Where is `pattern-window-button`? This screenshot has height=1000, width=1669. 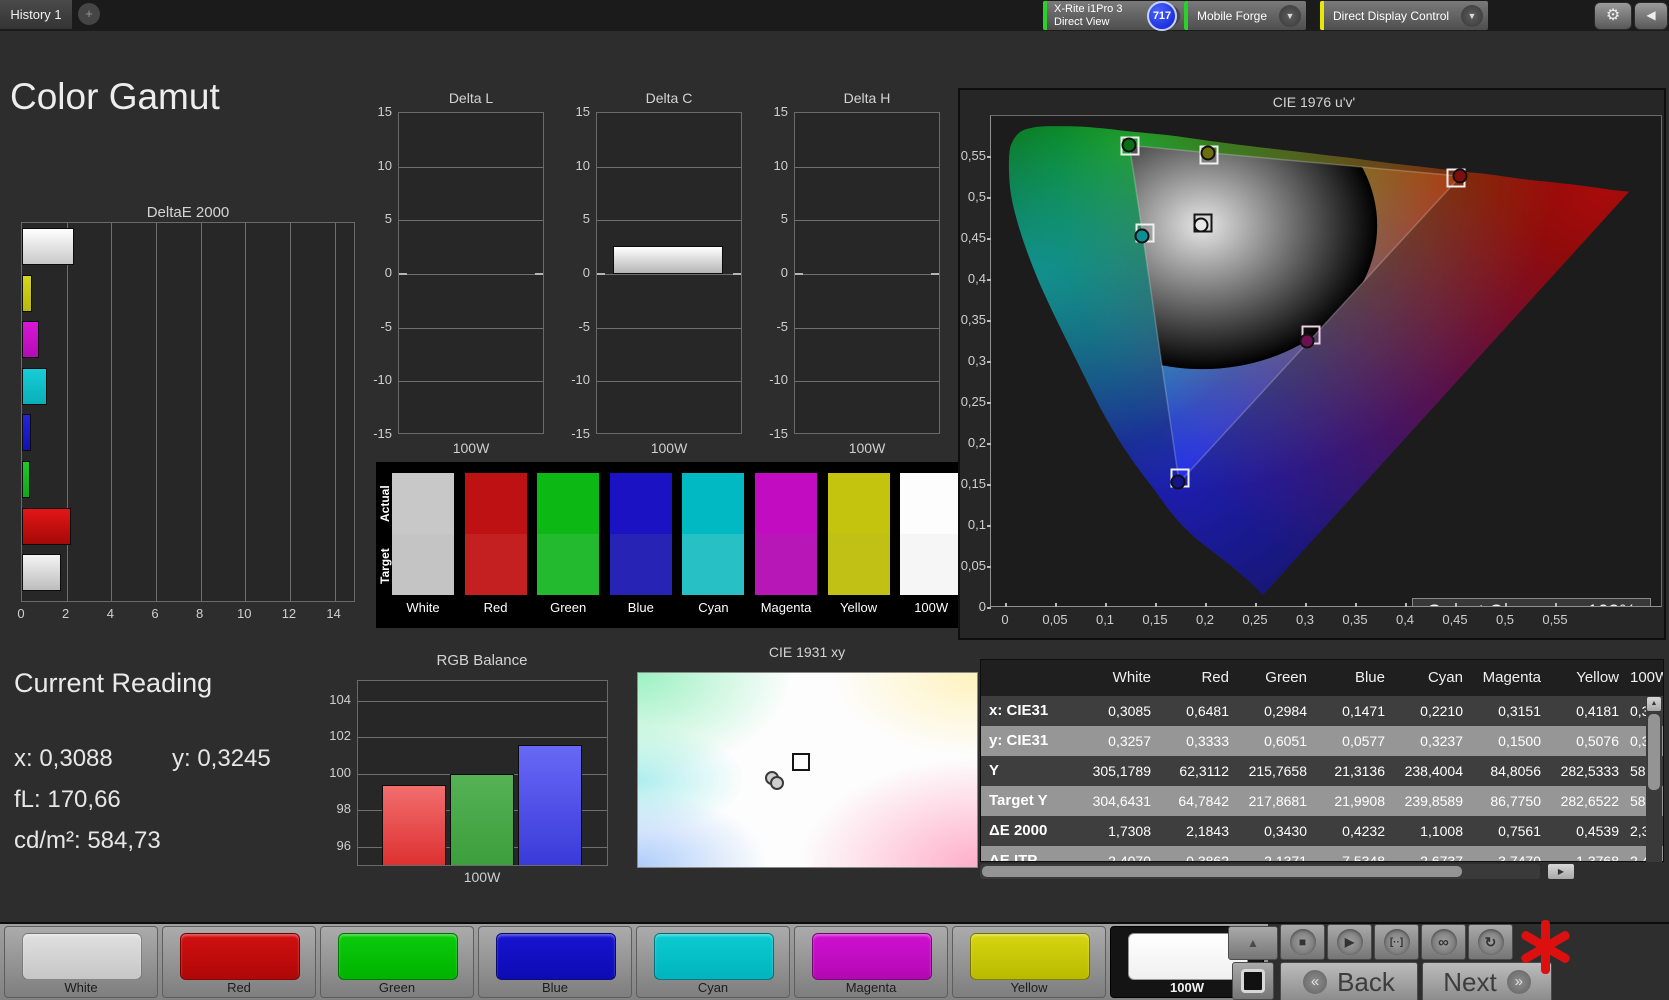
pattern-window-button is located at coordinates (1253, 981).